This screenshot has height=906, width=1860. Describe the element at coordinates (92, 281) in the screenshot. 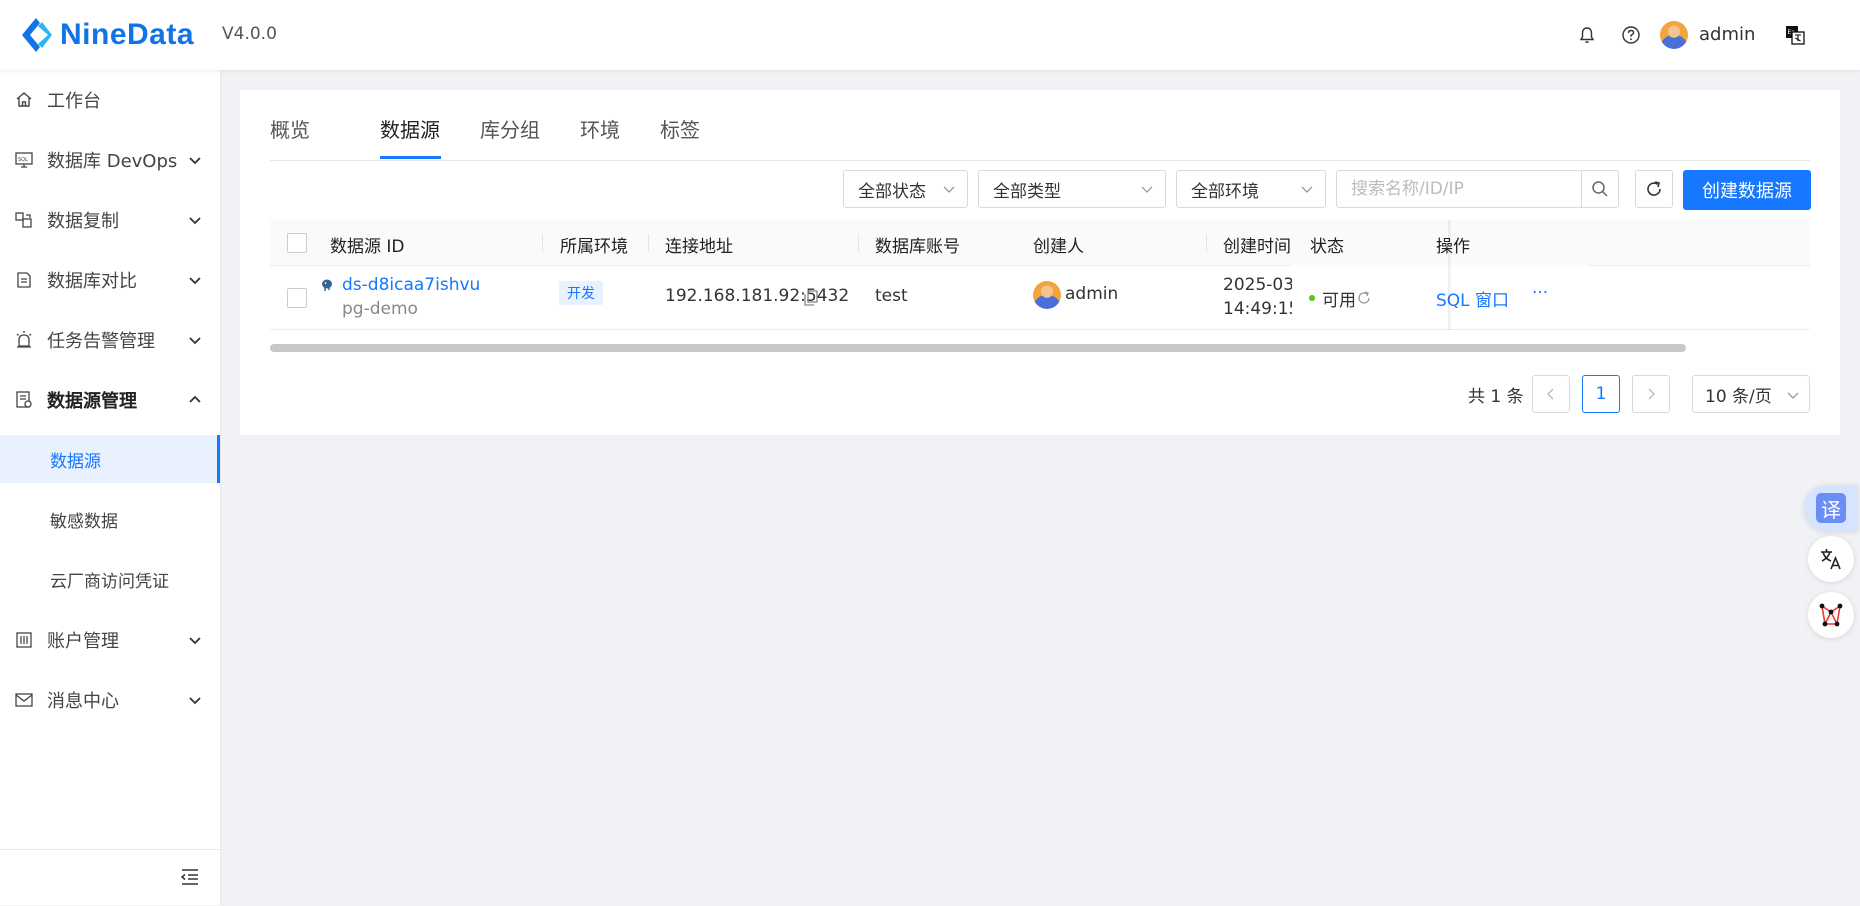

I see `sidebar-item-label: 数据库对比` at that location.